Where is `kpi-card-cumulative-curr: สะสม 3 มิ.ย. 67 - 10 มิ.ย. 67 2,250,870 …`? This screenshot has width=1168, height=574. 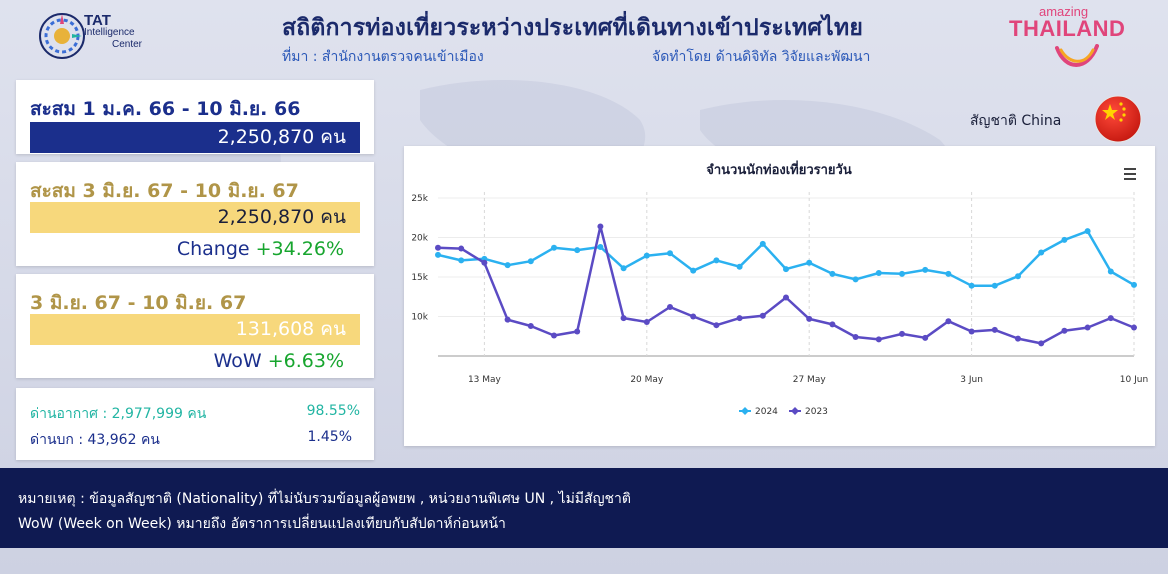 kpi-card-cumulative-curr: สะสม 3 มิ.ย. 67 - 10 มิ.ย. 67 2,250,870 … is located at coordinates (195, 214).